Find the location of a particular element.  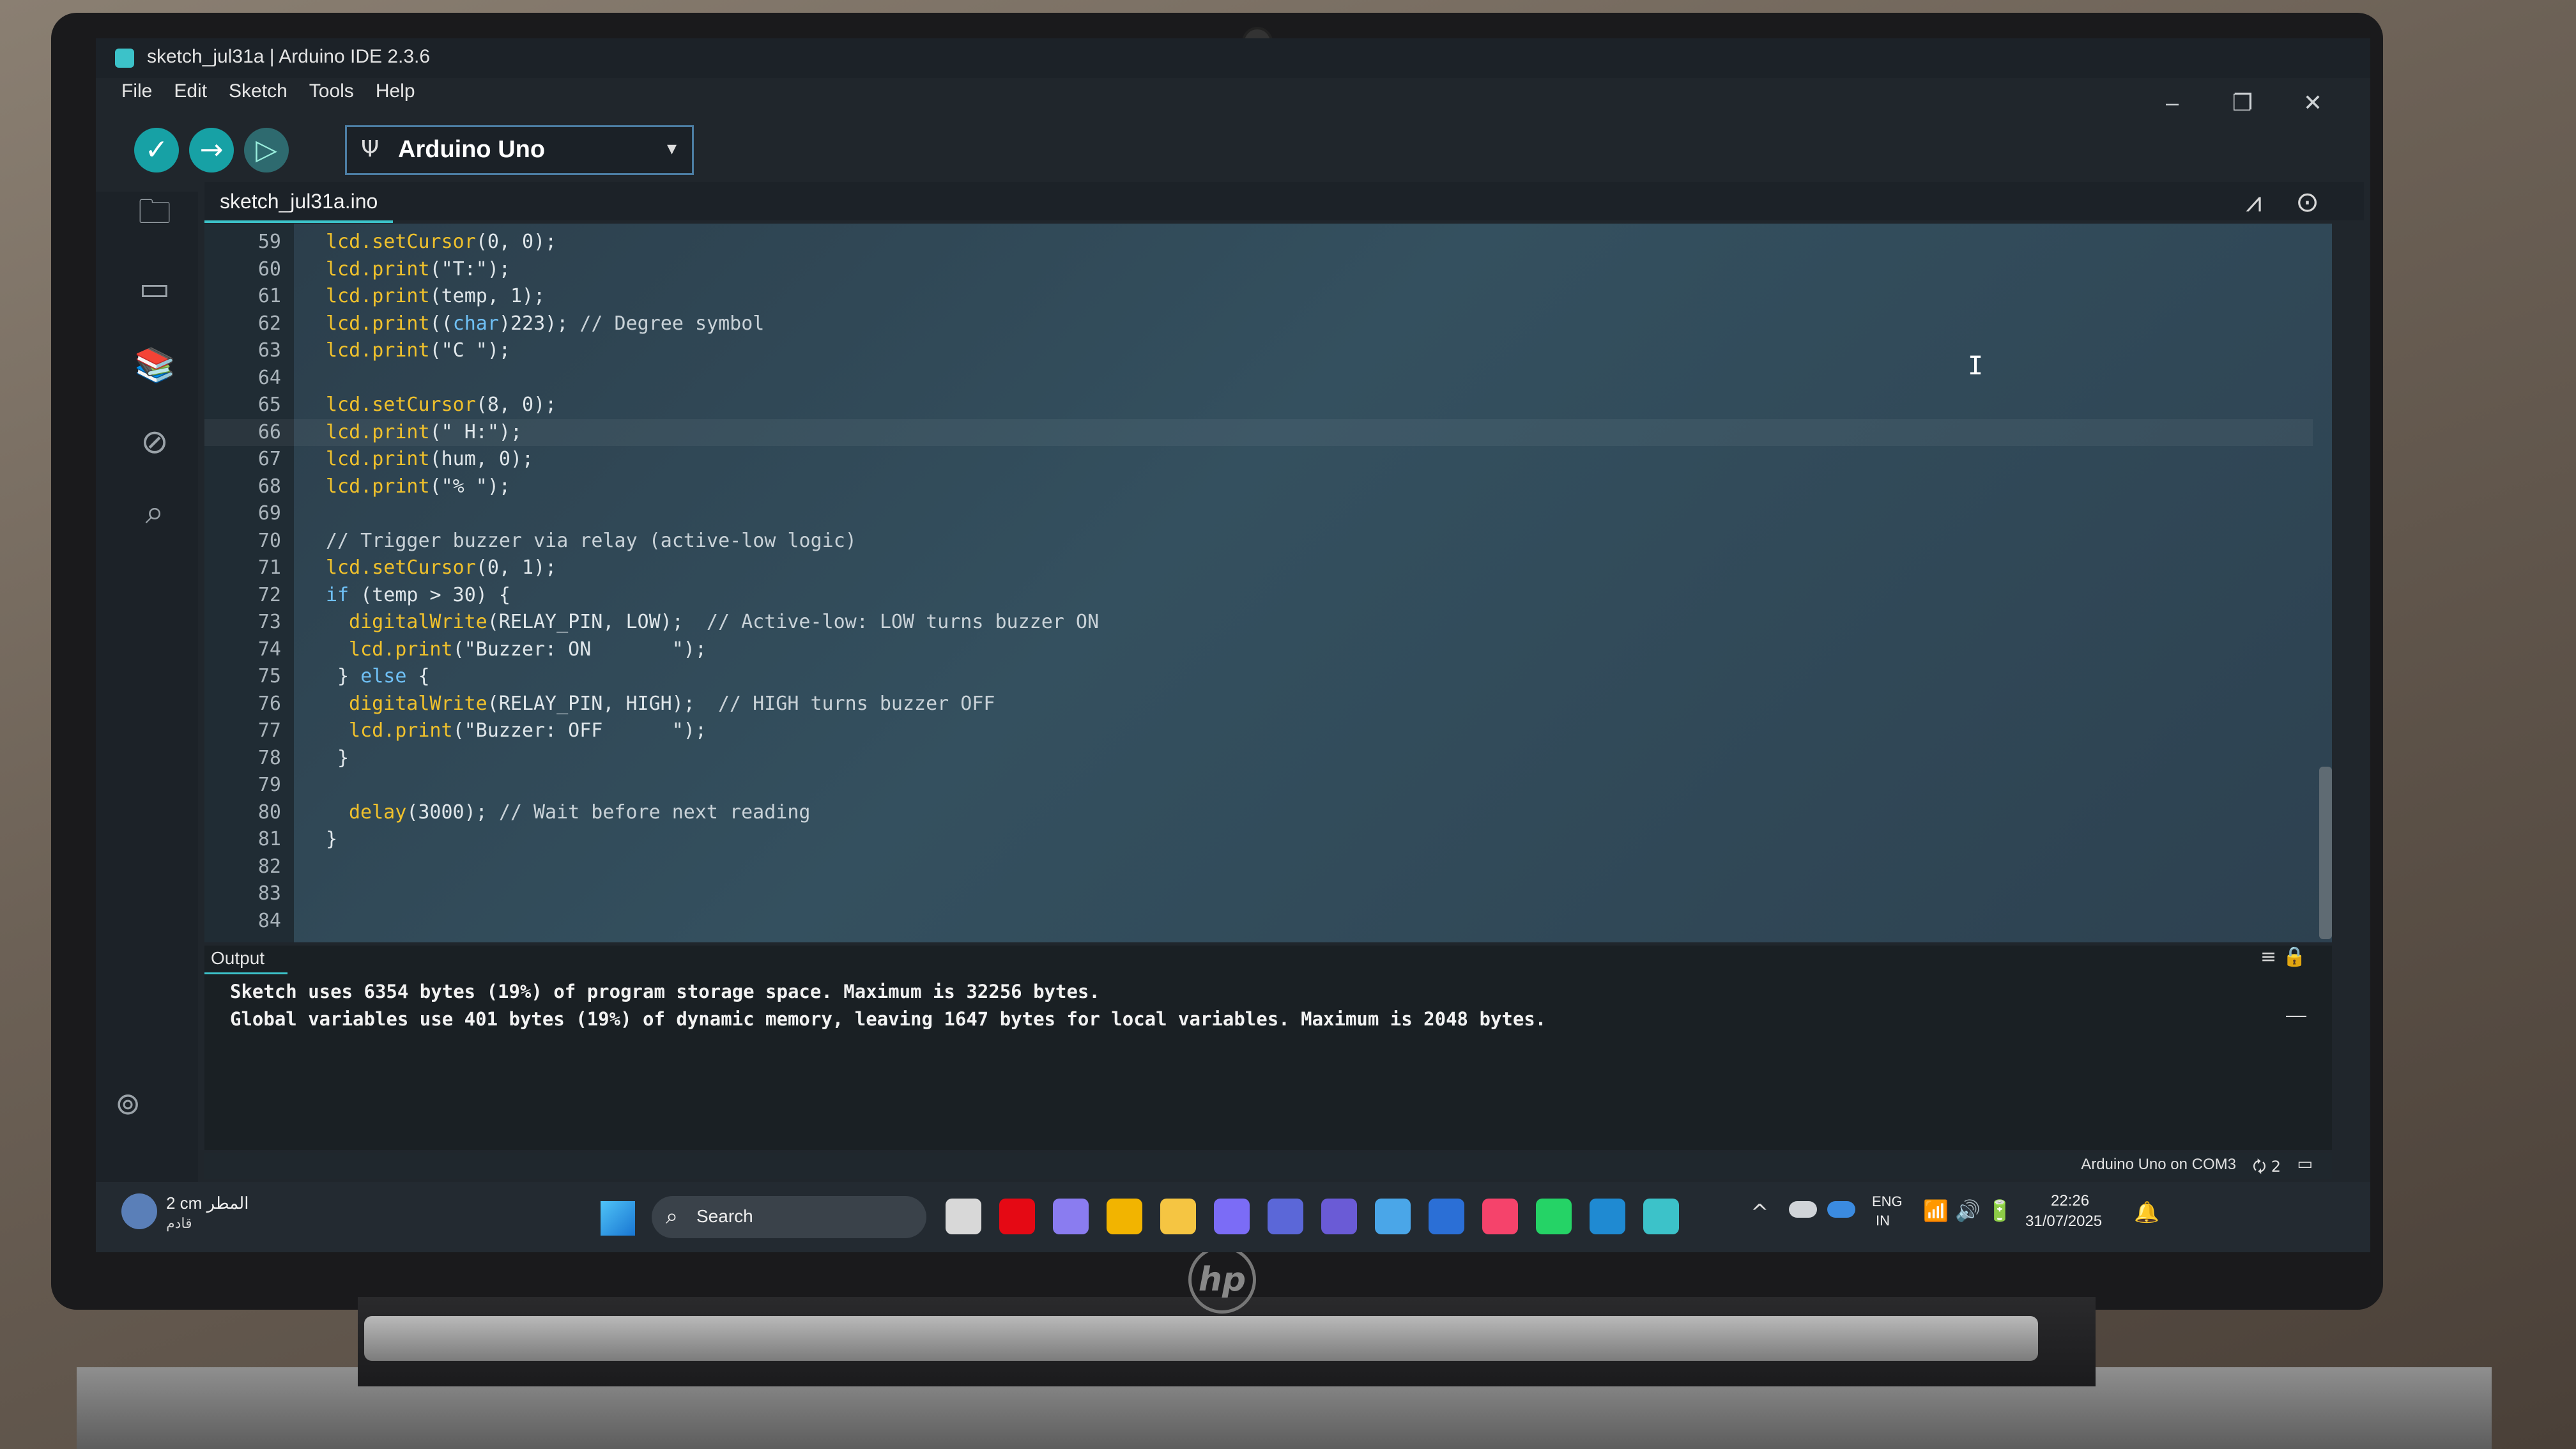

code-line: 77 lcd.print("Buzzer: OFF "); is located at coordinates (1258, 730).